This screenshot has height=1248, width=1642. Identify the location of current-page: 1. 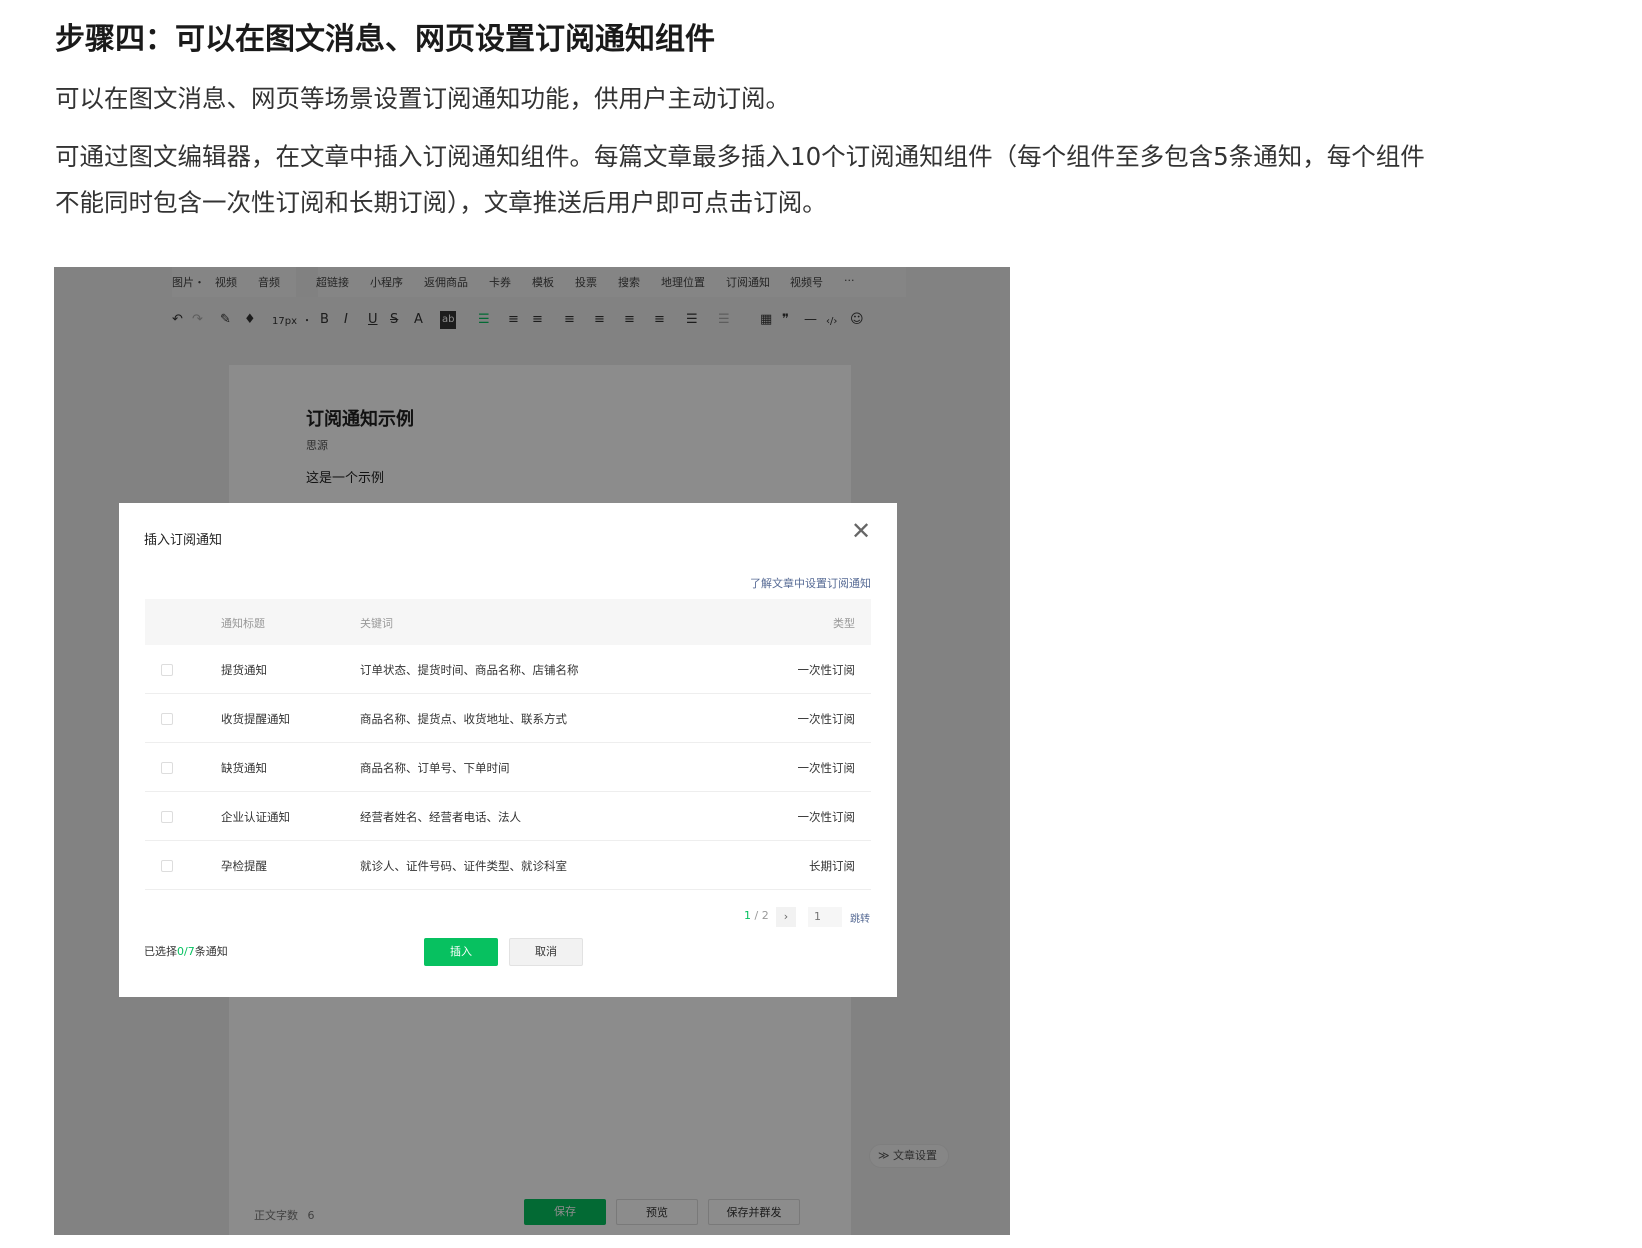
(747, 915).